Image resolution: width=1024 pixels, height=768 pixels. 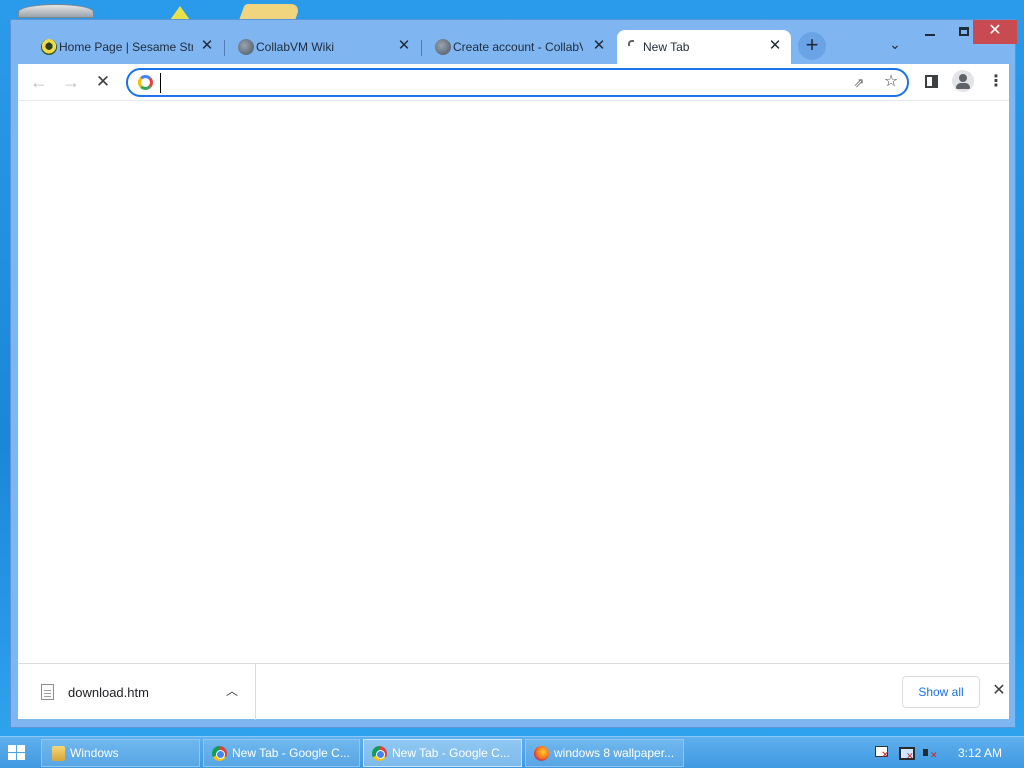 What do you see at coordinates (500, 83) in the screenshot?
I see `address-input` at bounding box center [500, 83].